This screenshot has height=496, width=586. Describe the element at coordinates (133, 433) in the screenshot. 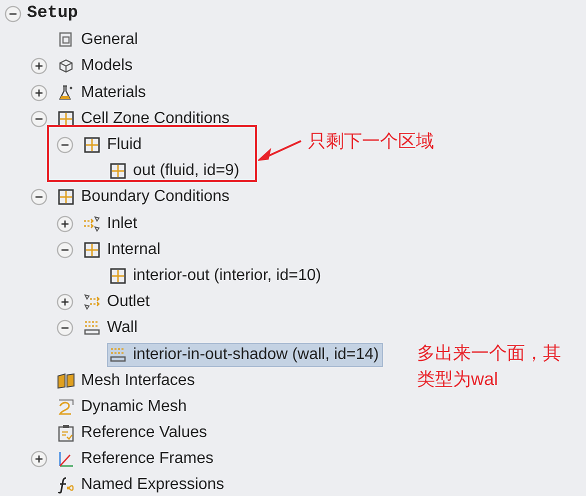

I see `tree-item: Reference Values` at that location.